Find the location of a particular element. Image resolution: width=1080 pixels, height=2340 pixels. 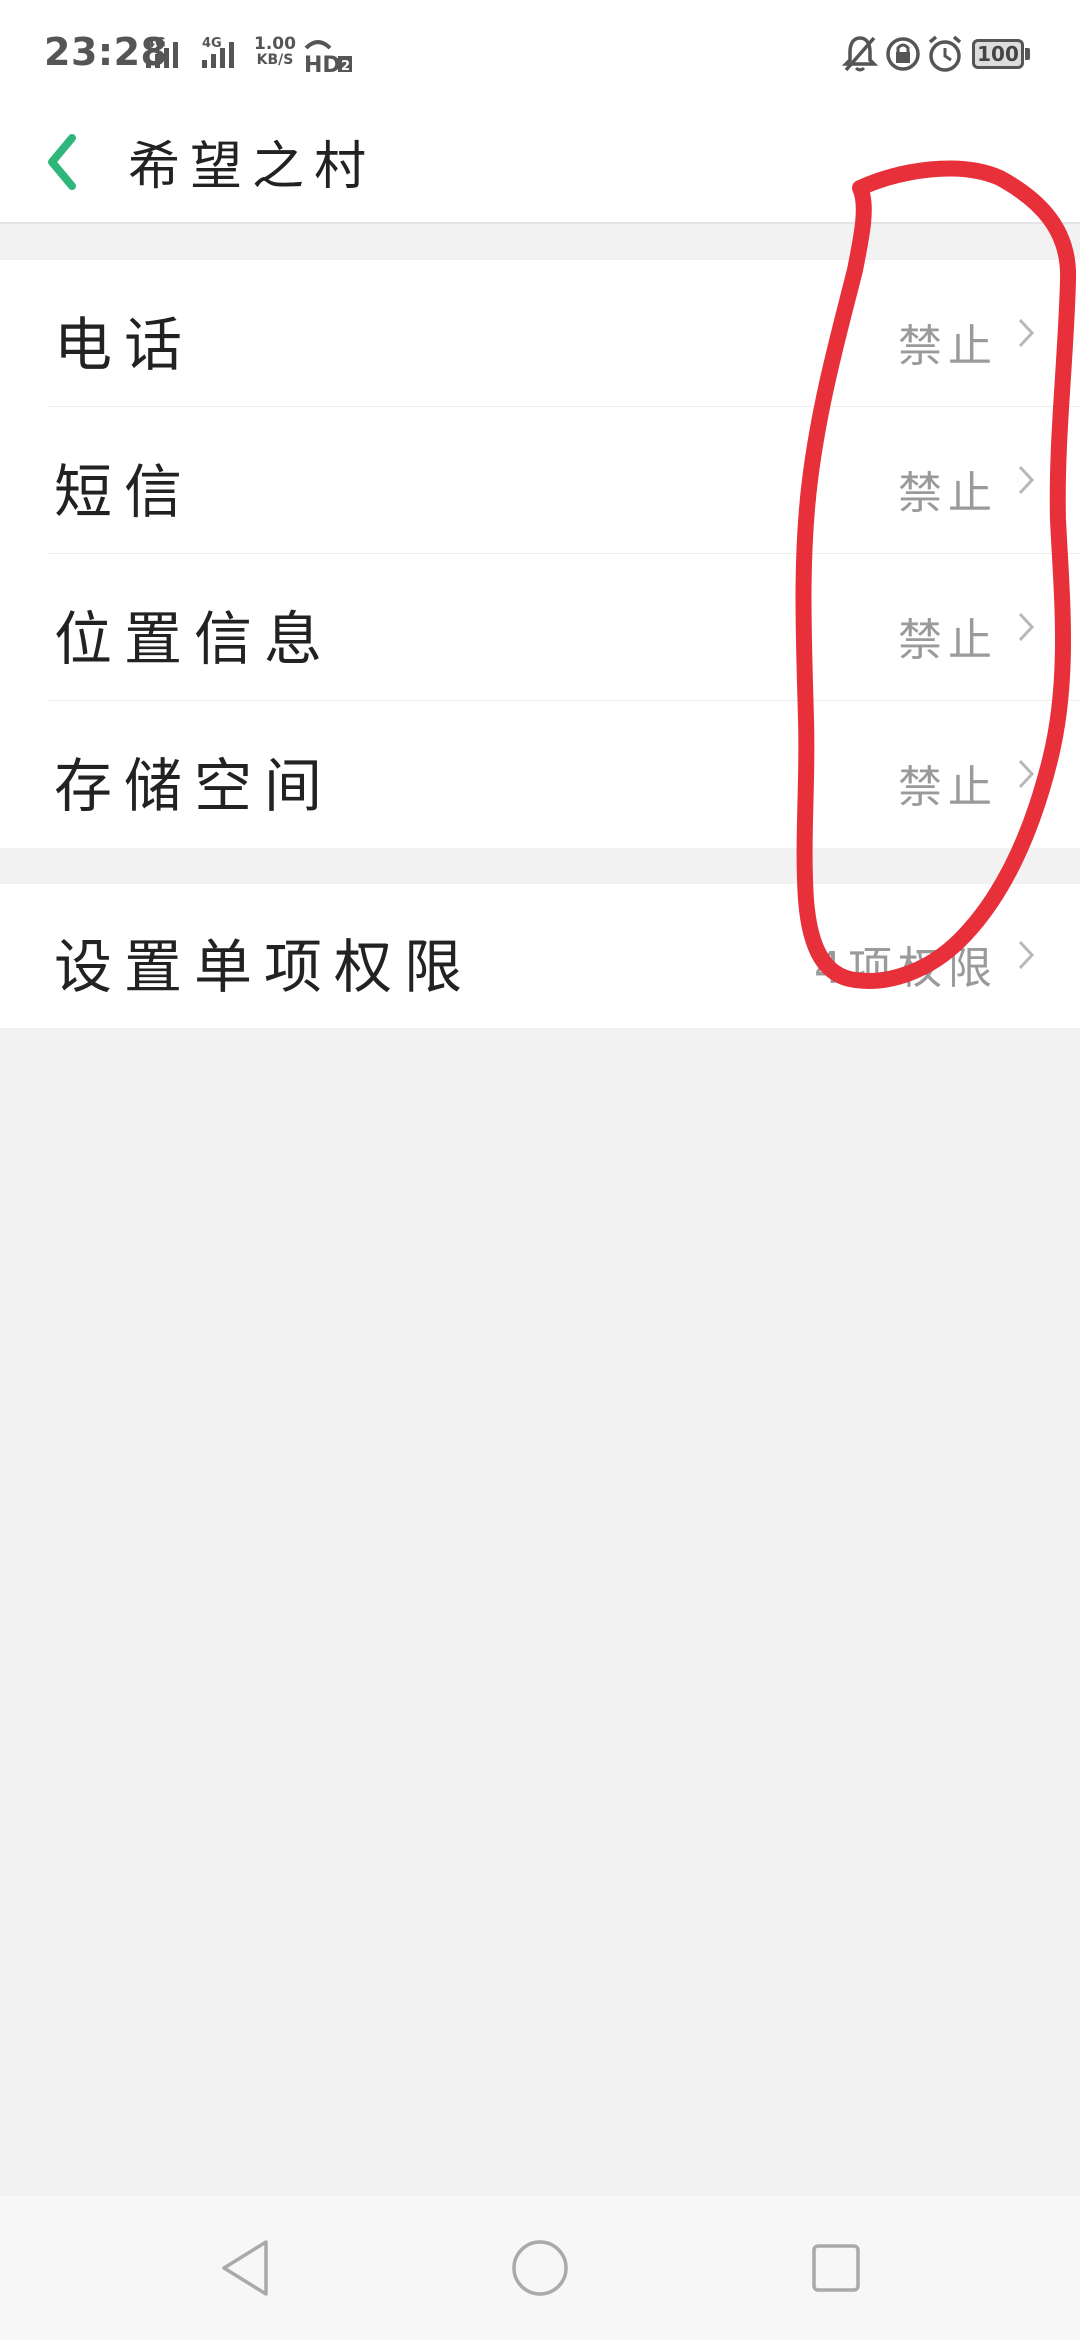

permission-label: 电话 is located at coordinates (124, 345).